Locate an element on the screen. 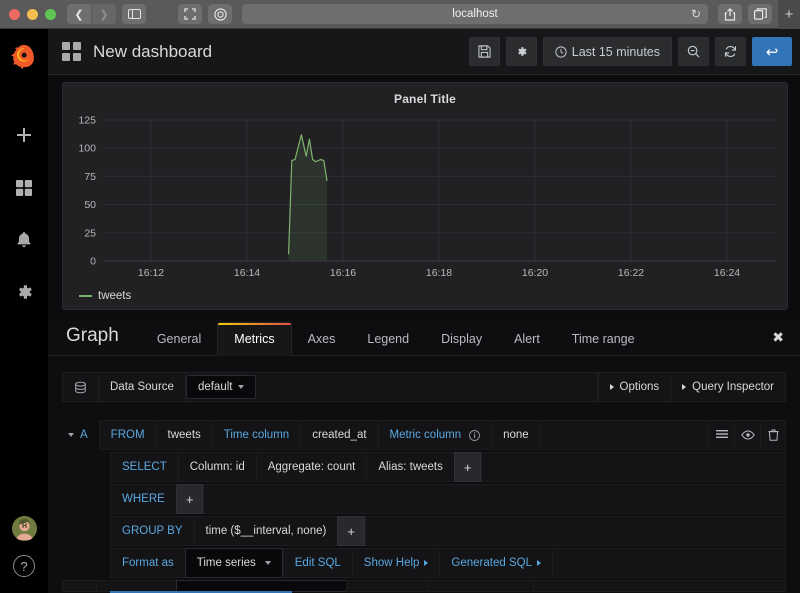 The height and width of the screenshot is (593, 800). zoom-out-time-button is located at coordinates (693, 51).